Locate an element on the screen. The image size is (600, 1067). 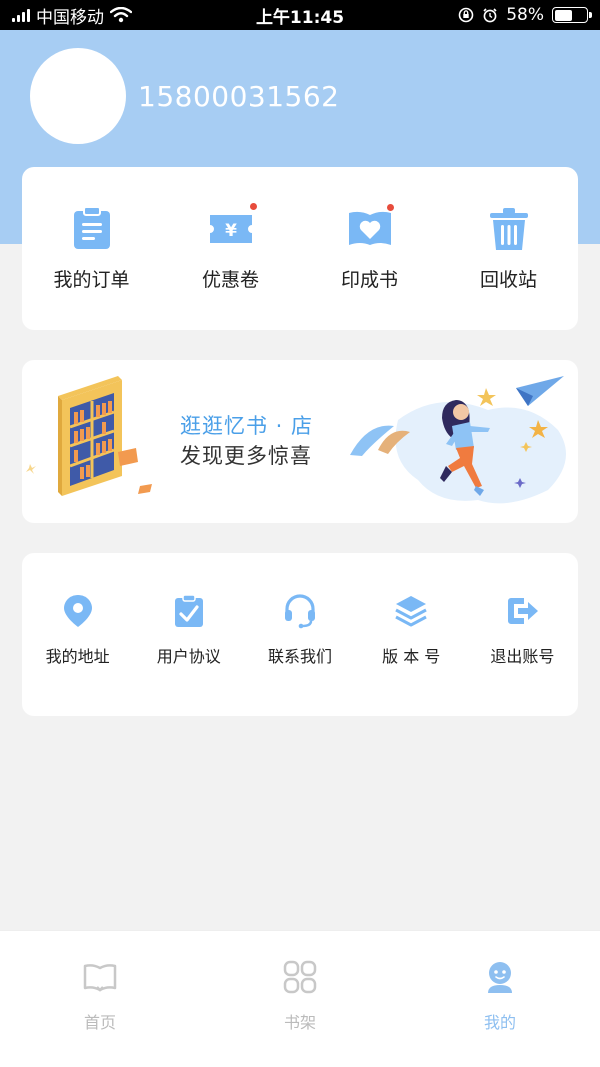
agreement-icon is located at coordinates (188, 610).